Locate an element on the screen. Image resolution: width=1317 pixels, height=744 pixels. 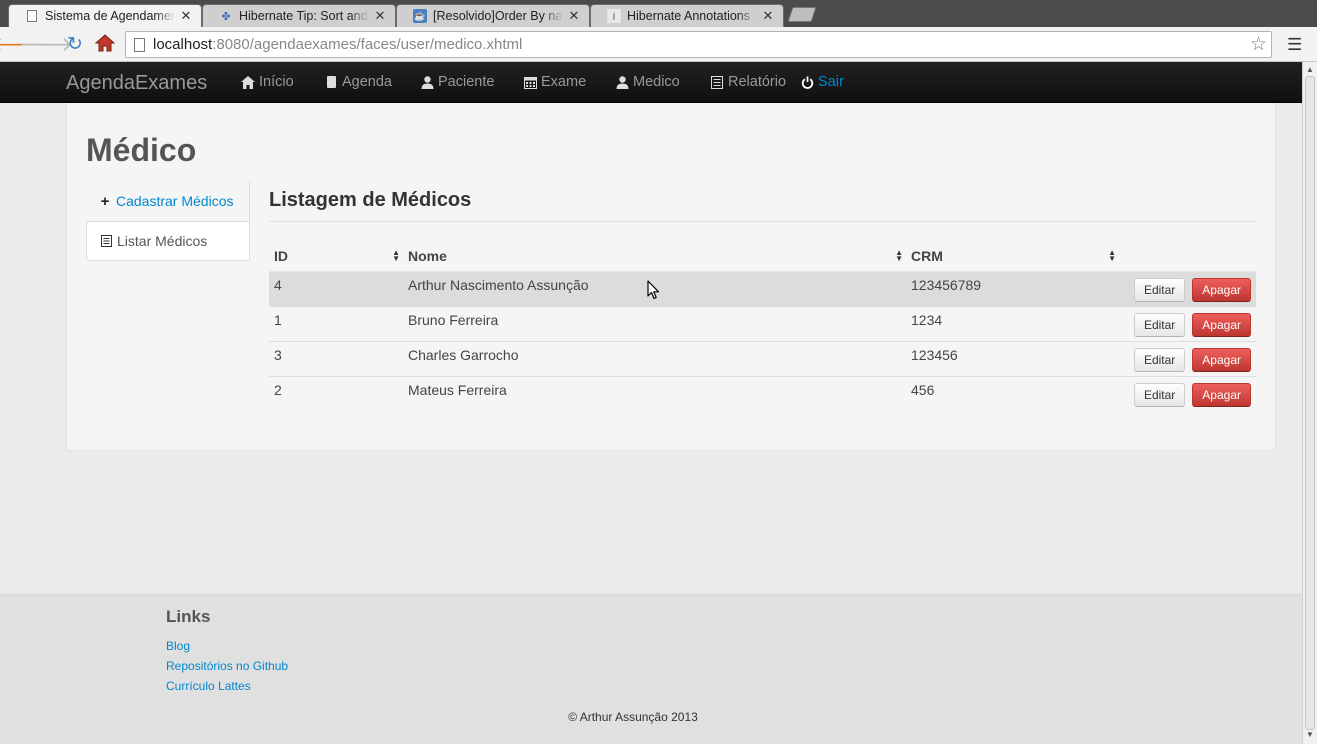
side-menu: + Cadastrar Médicos Listar Médicos is located at coordinates (168, 221).